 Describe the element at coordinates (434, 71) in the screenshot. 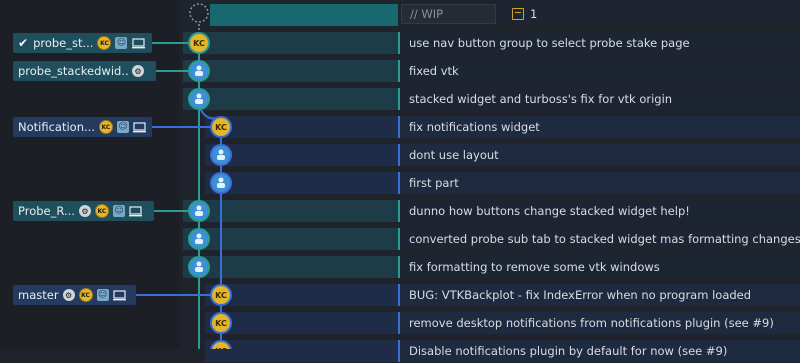

I see `commit-message: fixed vtk` at that location.